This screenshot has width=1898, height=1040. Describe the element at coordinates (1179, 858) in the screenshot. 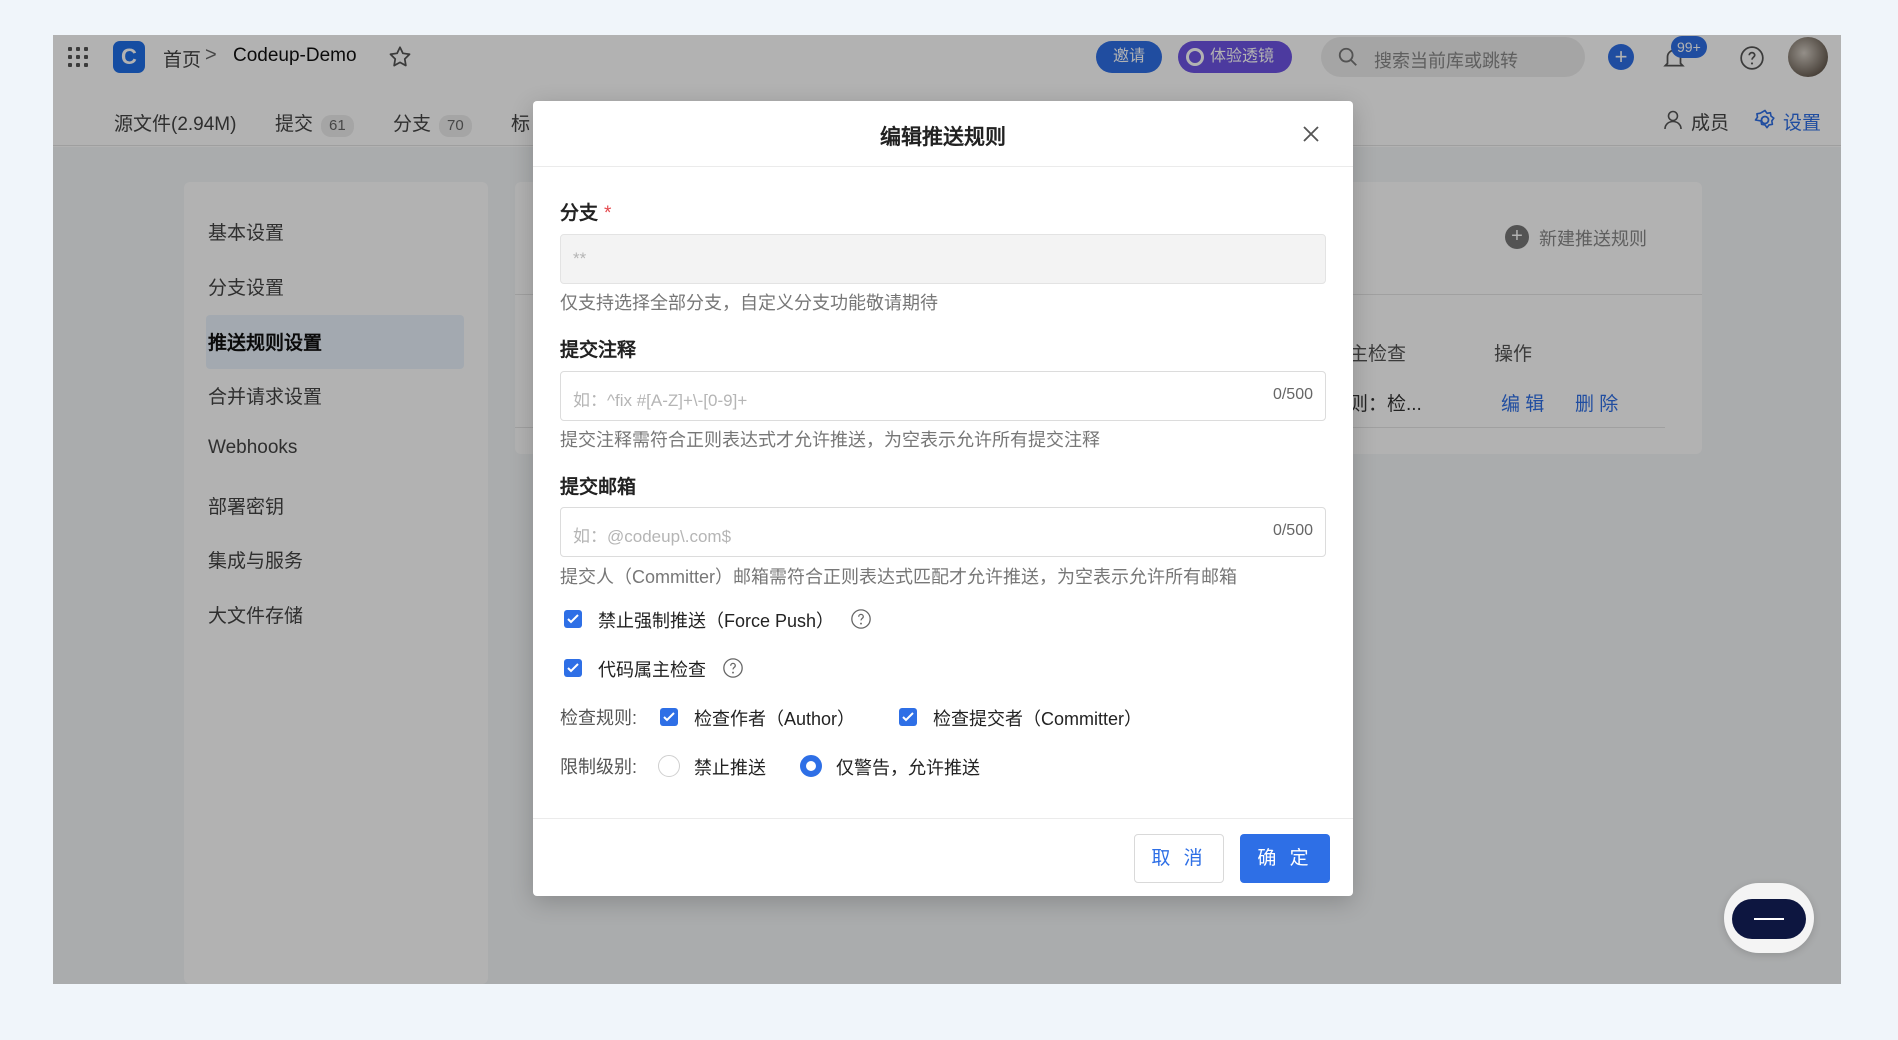

I see `cancel-button: 取 消` at that location.